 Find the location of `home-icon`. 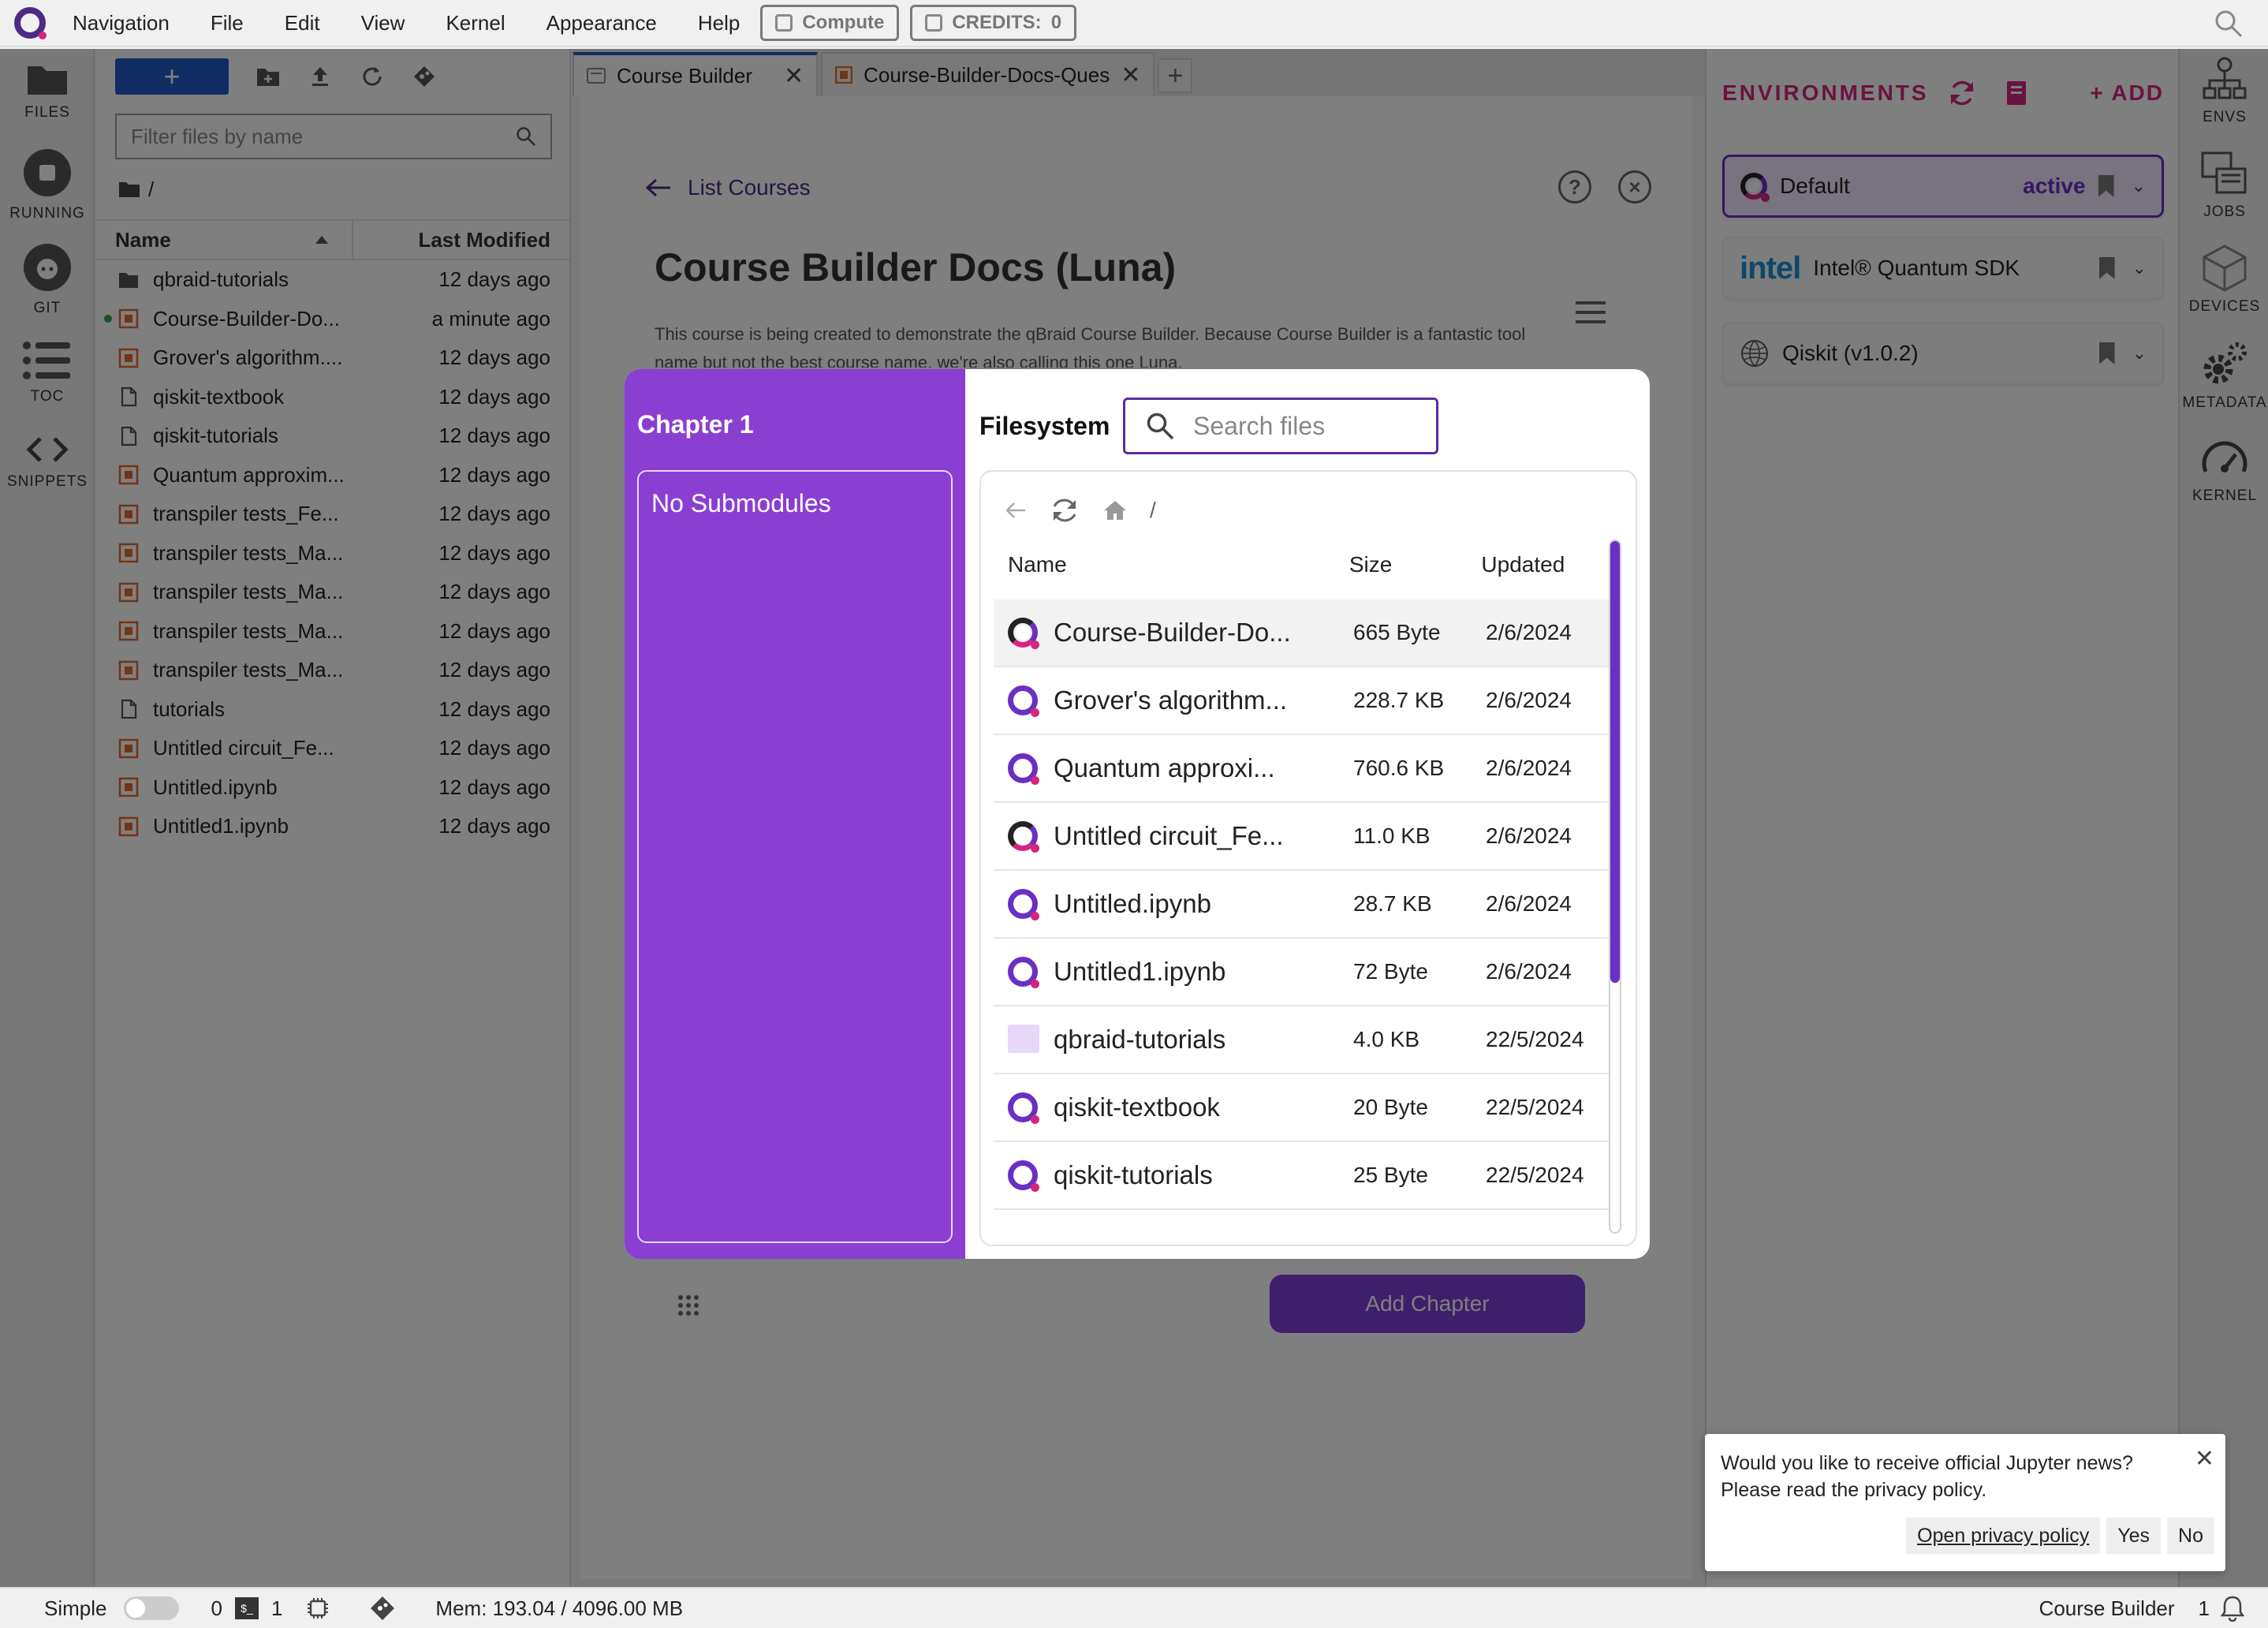

home-icon is located at coordinates (1115, 510).